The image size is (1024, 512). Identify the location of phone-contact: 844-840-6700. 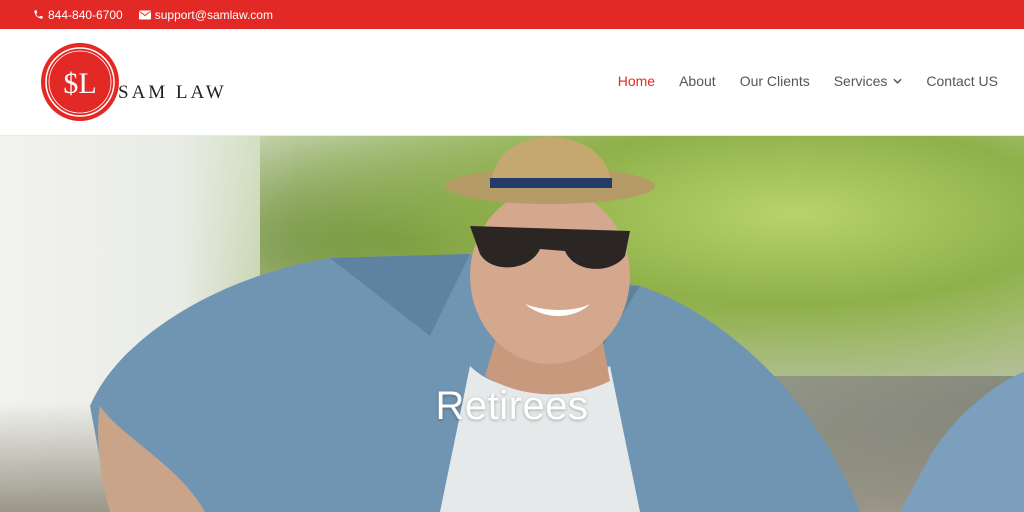
(78, 15).